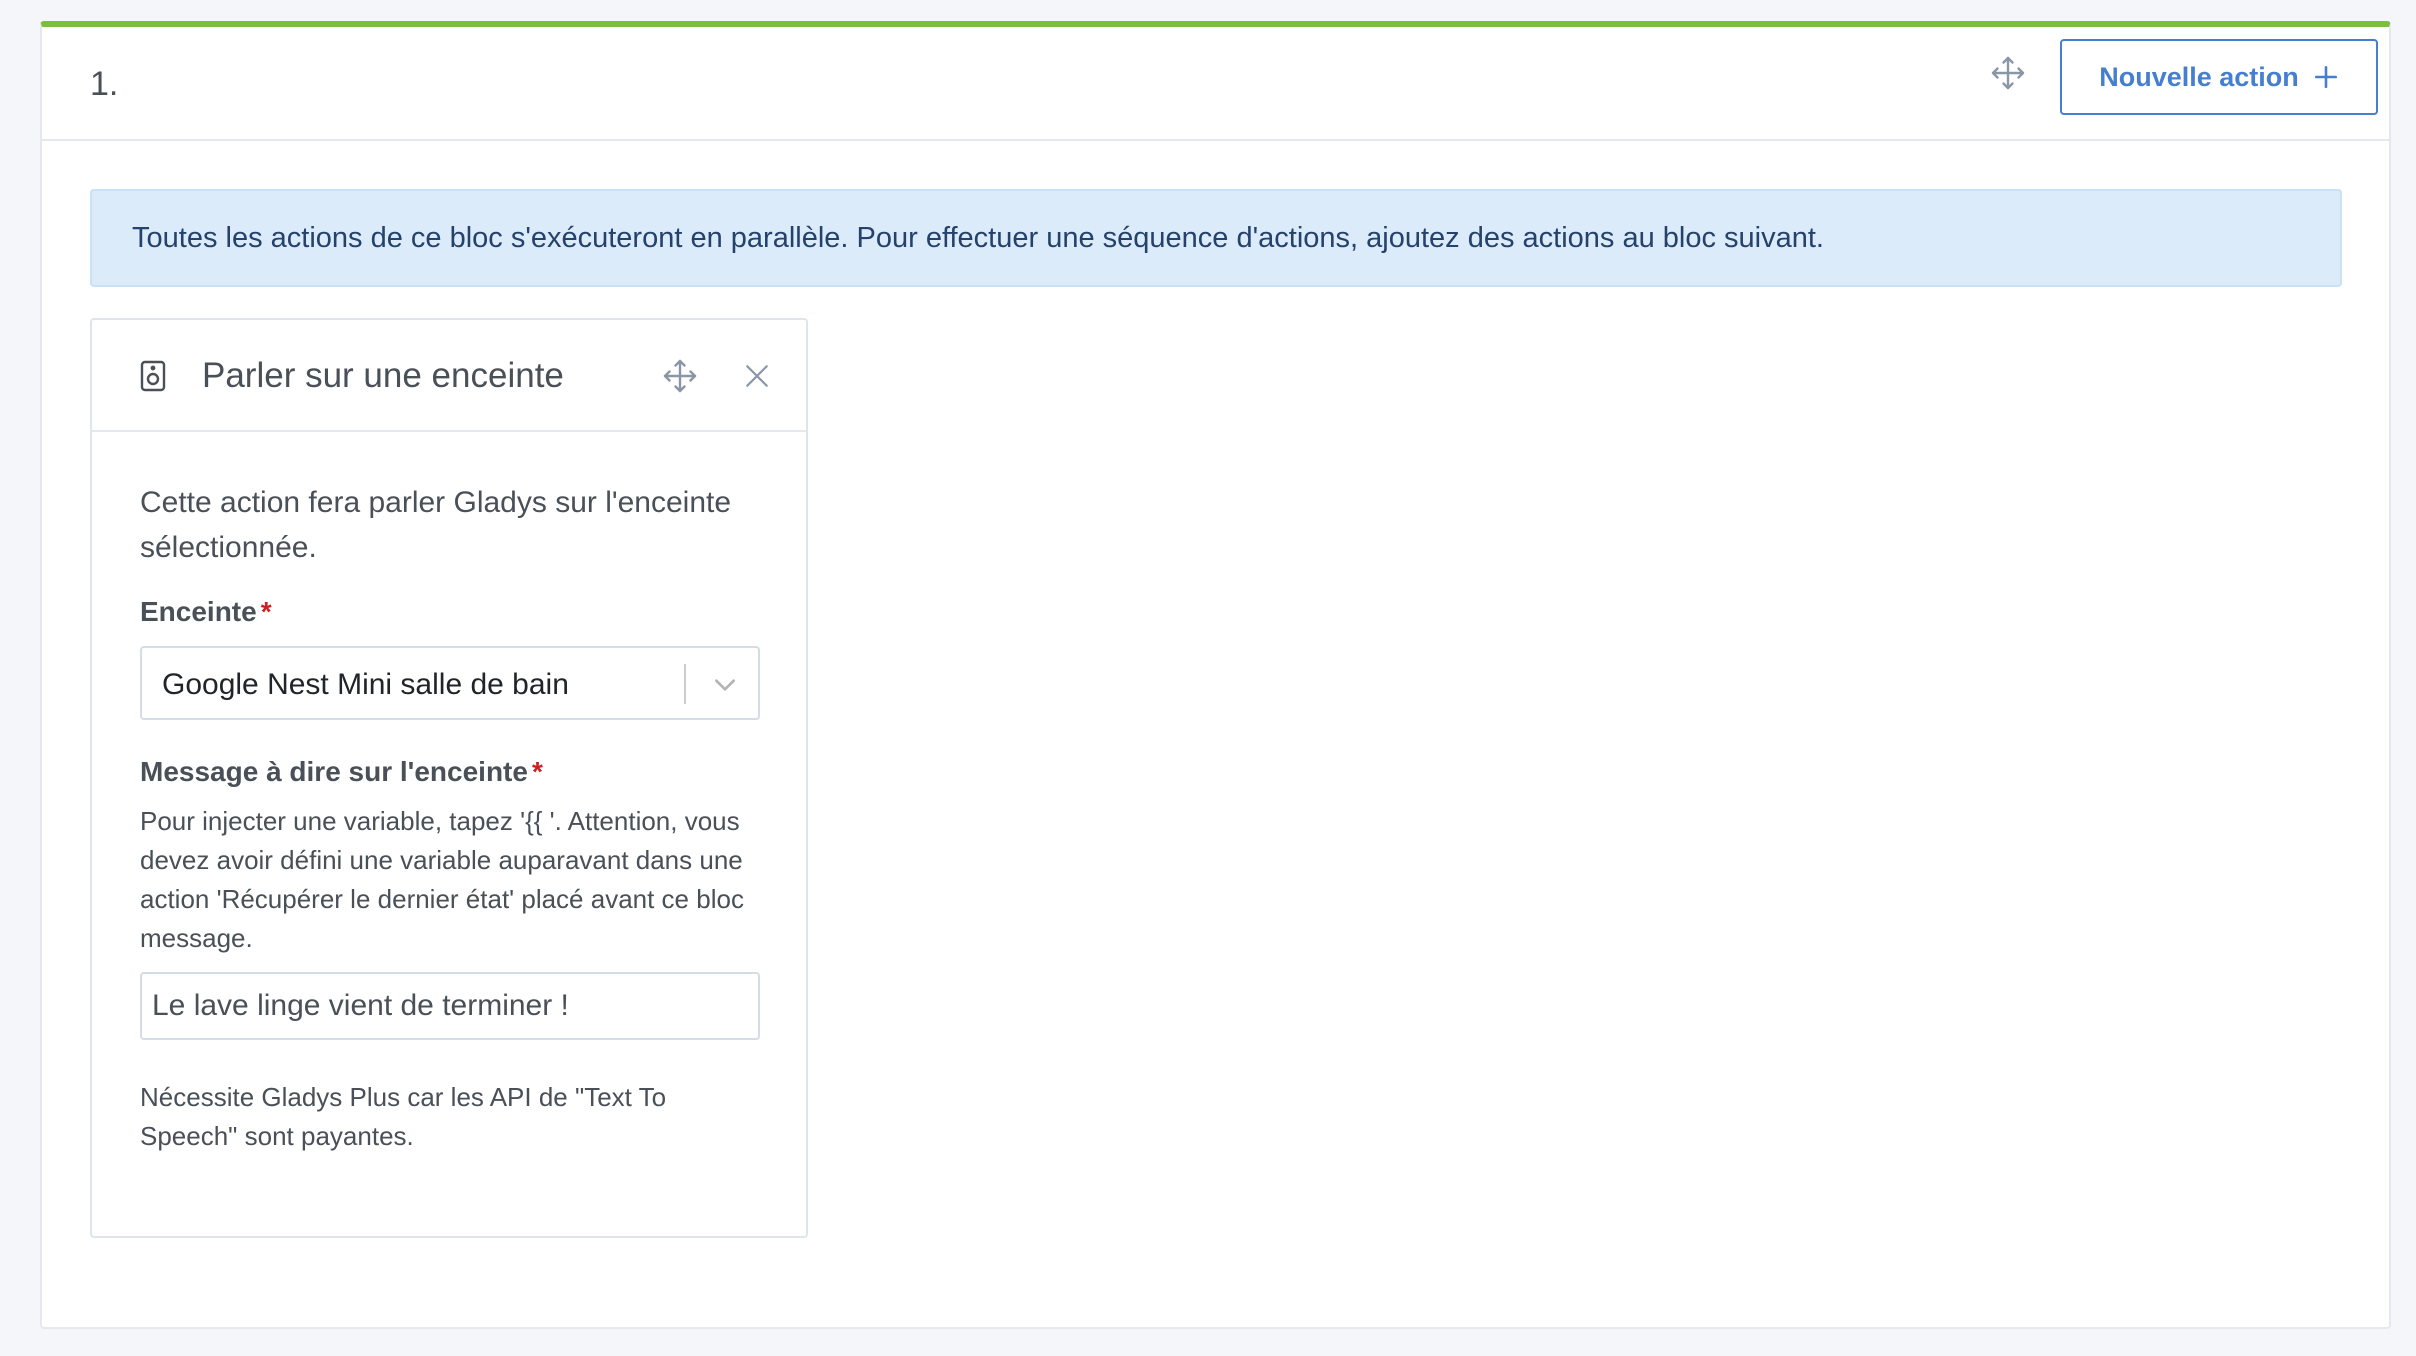 The height and width of the screenshot is (1356, 2416). Describe the element at coordinates (334, 771) in the screenshot. I see `message-label-text: Message à dire sur l'enceinte` at that location.